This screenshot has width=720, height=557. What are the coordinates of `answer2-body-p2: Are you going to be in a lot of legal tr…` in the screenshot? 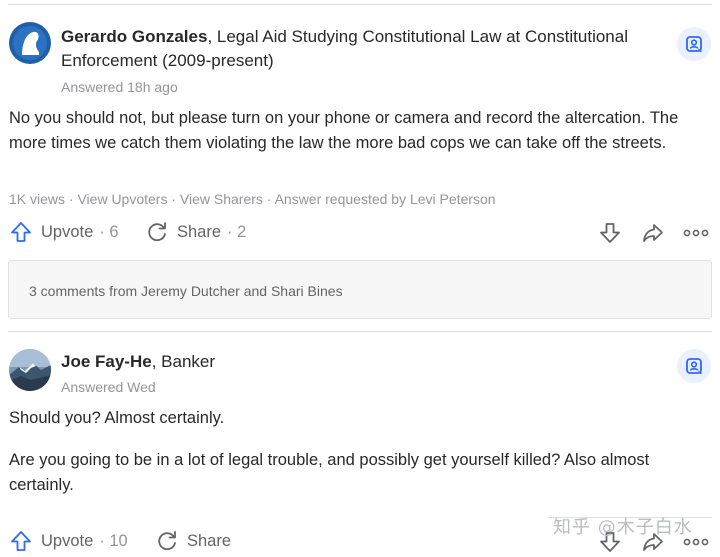 It's located at (329, 472).